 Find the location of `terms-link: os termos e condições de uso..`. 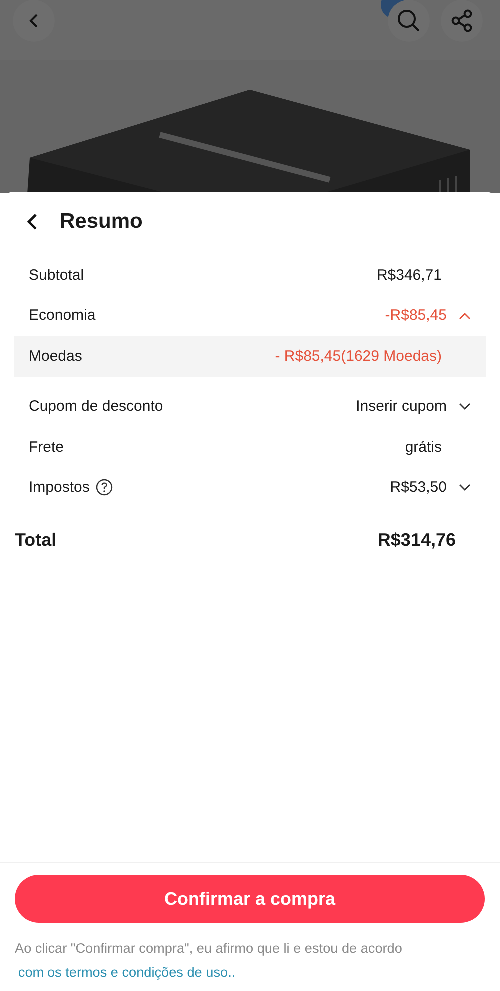

terms-link: os termos e condições de uso.. is located at coordinates (141, 972).